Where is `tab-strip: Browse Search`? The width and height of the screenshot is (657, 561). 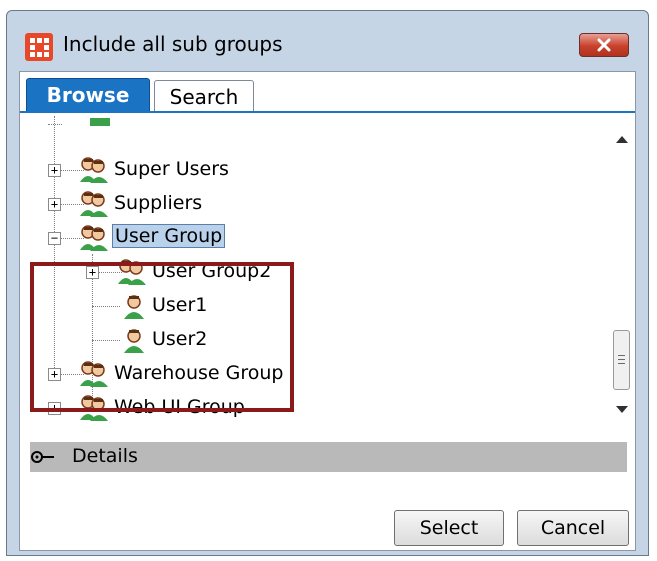 tab-strip: Browse Search is located at coordinates (327, 92).